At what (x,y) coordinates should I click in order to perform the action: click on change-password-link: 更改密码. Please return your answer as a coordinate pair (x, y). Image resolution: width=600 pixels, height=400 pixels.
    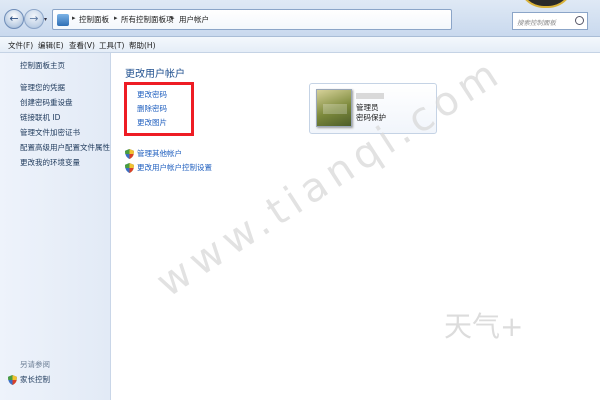
    Looking at the image, I should click on (152, 94).